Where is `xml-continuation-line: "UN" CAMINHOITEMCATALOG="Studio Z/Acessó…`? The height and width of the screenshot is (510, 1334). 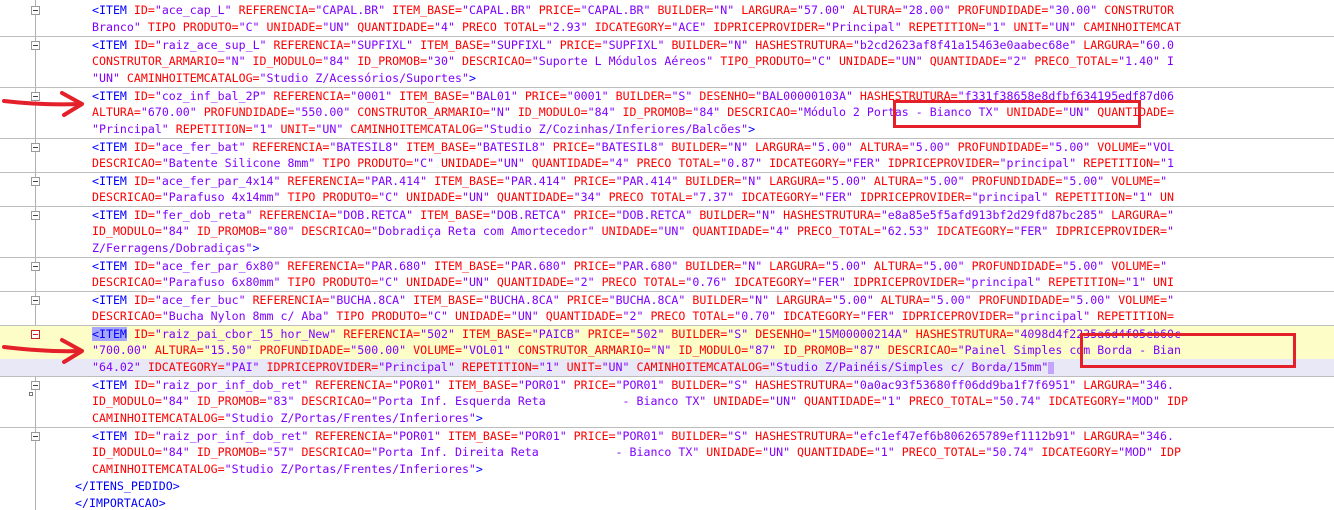
xml-continuation-line: "UN" CAMINHOITEMCATALOG="Studio Z/Acessó… is located at coordinates (667, 78).